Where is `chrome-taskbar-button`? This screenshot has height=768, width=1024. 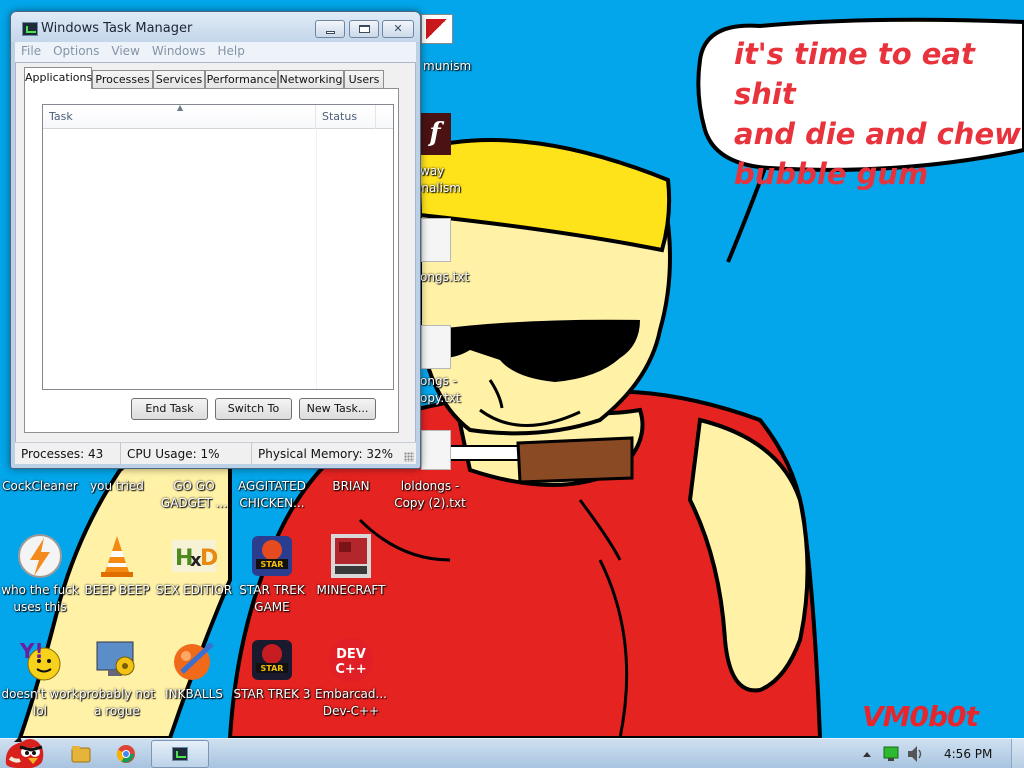 chrome-taskbar-button is located at coordinates (126, 754).